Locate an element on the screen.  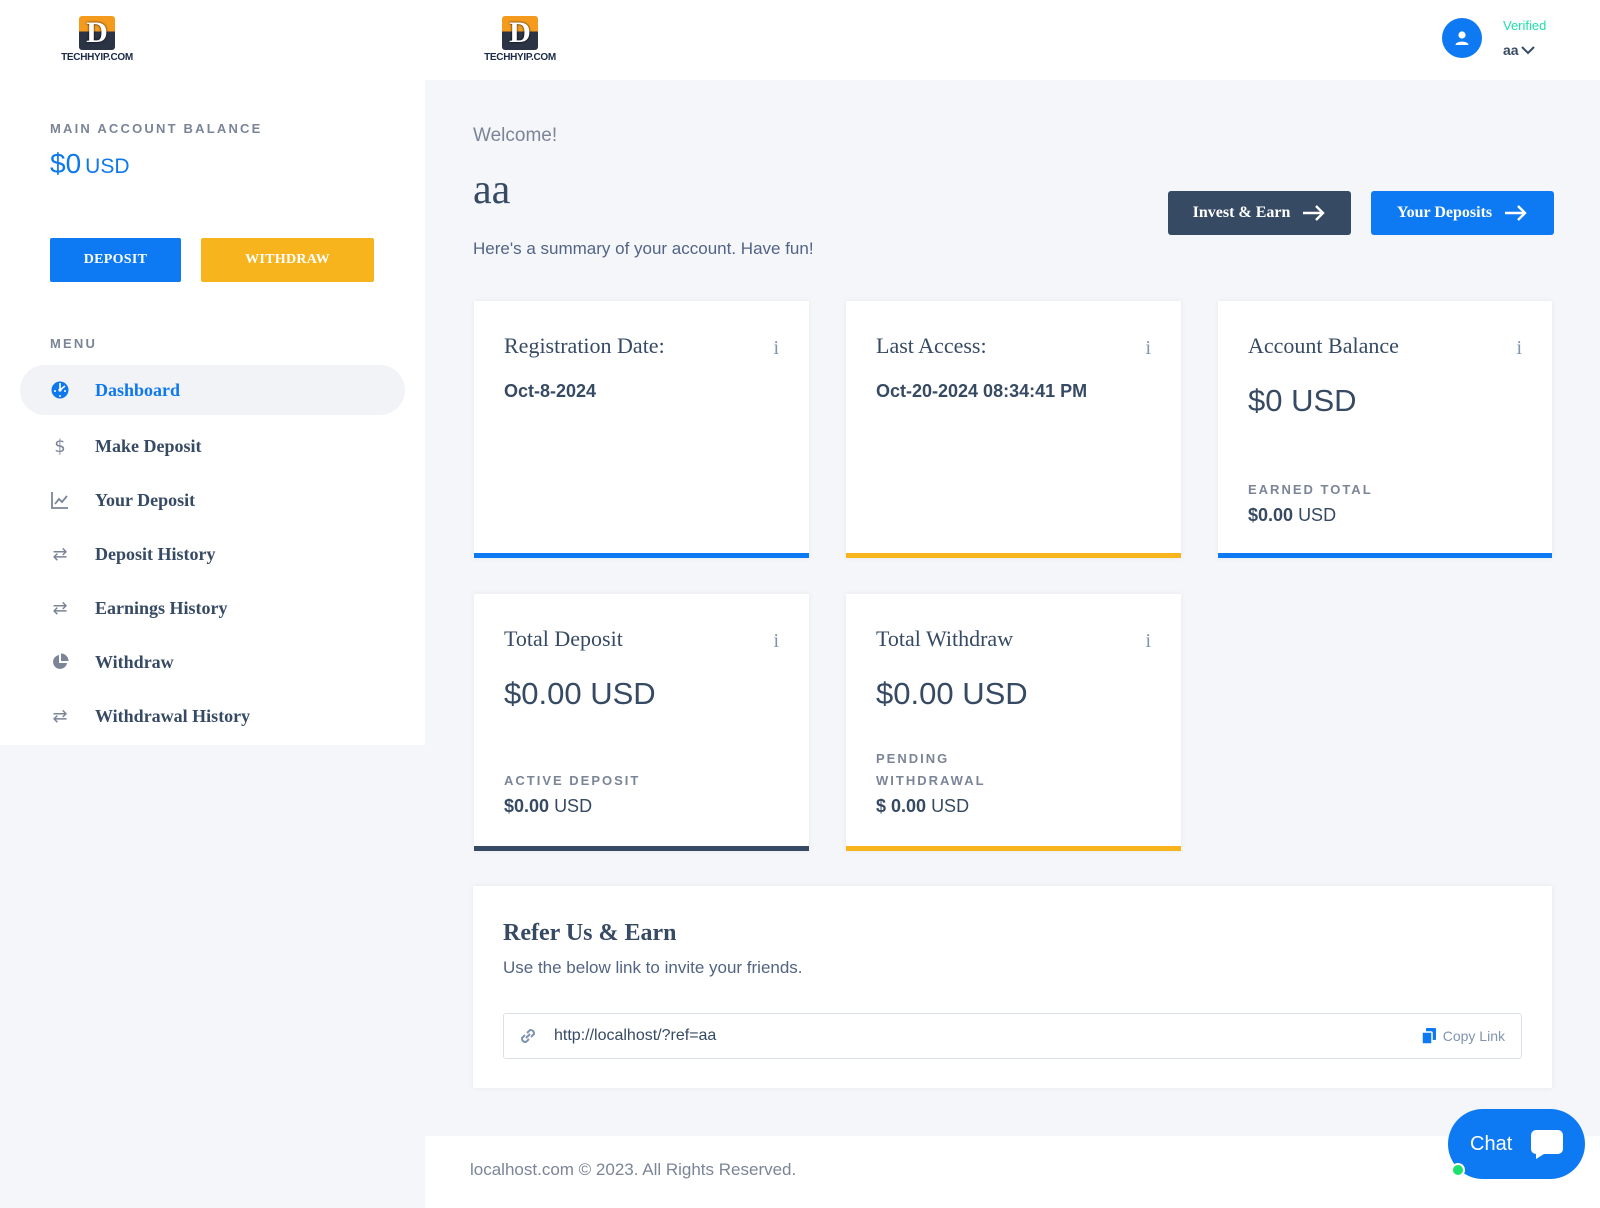
your-deposits-label: Your Deposits is located at coordinates (1444, 212).